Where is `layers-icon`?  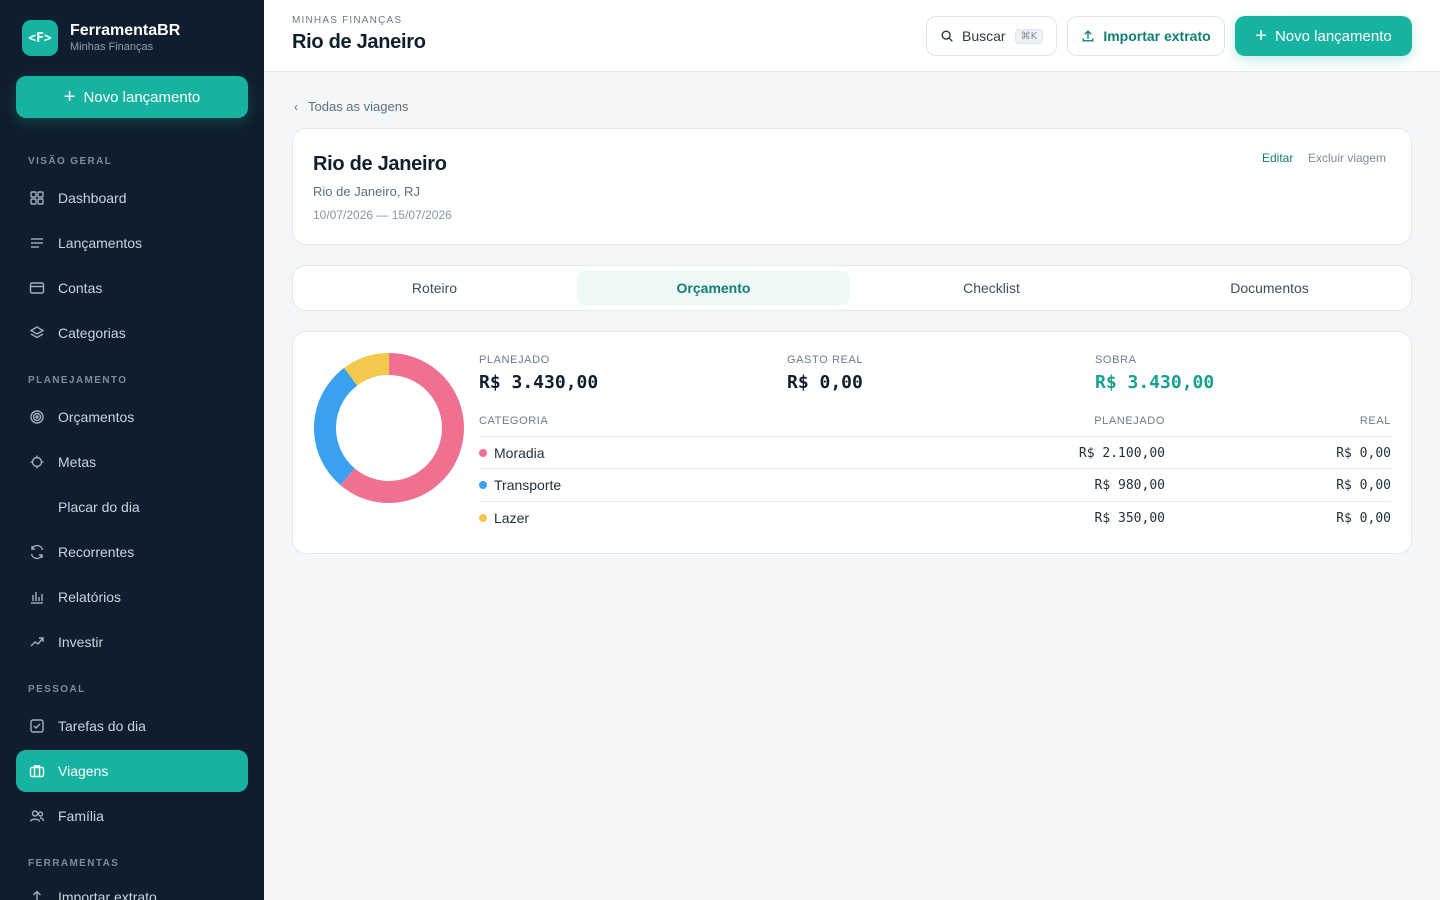 layers-icon is located at coordinates (37, 333).